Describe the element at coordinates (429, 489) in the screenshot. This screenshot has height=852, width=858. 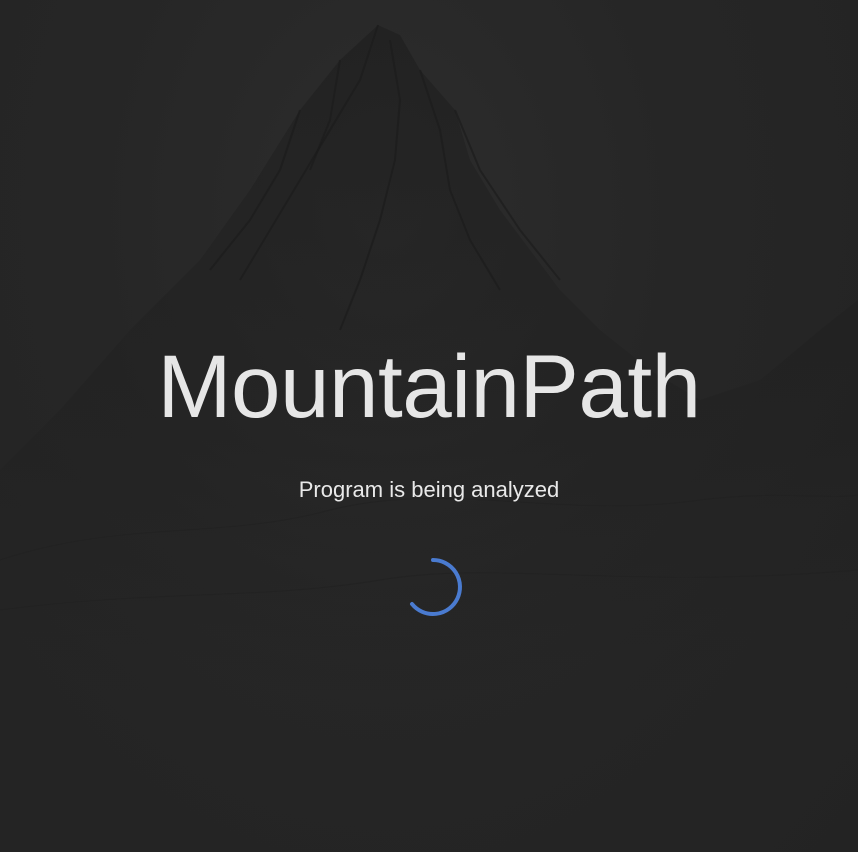
I see `status-message: Program is being analyzed` at that location.